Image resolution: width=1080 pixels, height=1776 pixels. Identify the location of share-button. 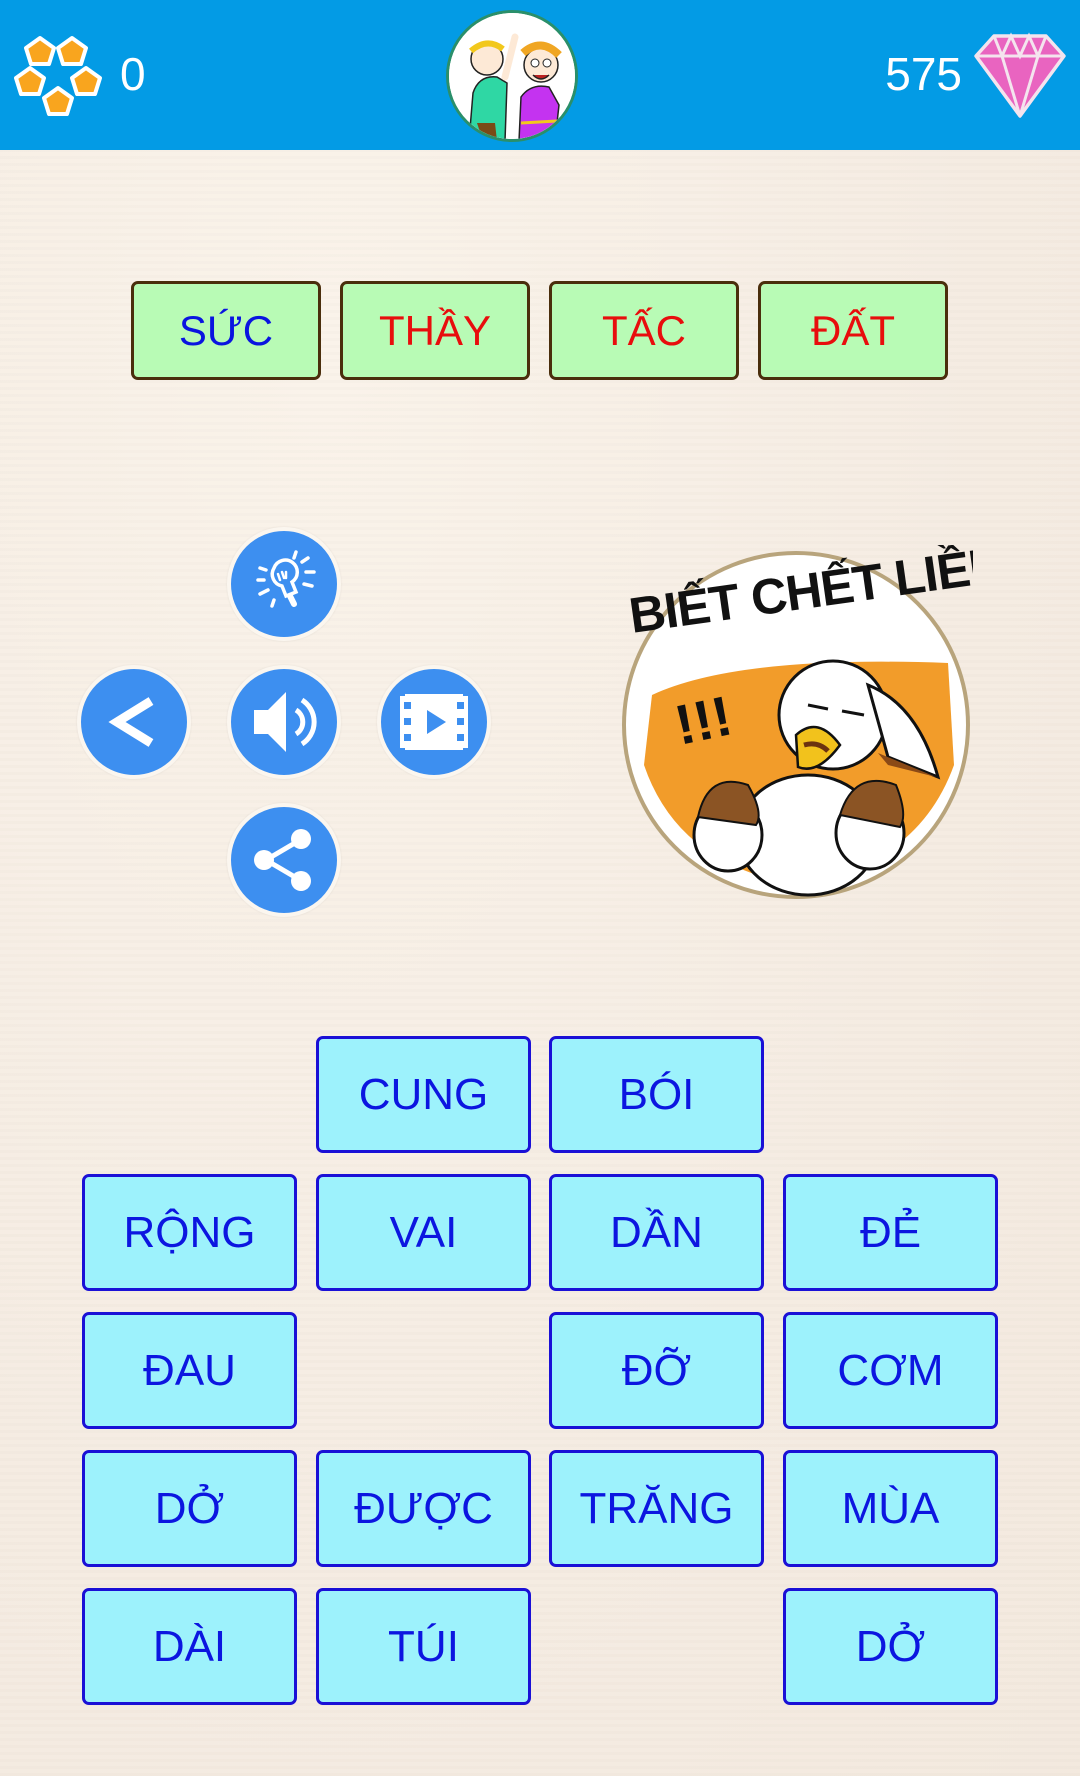
(284, 860).